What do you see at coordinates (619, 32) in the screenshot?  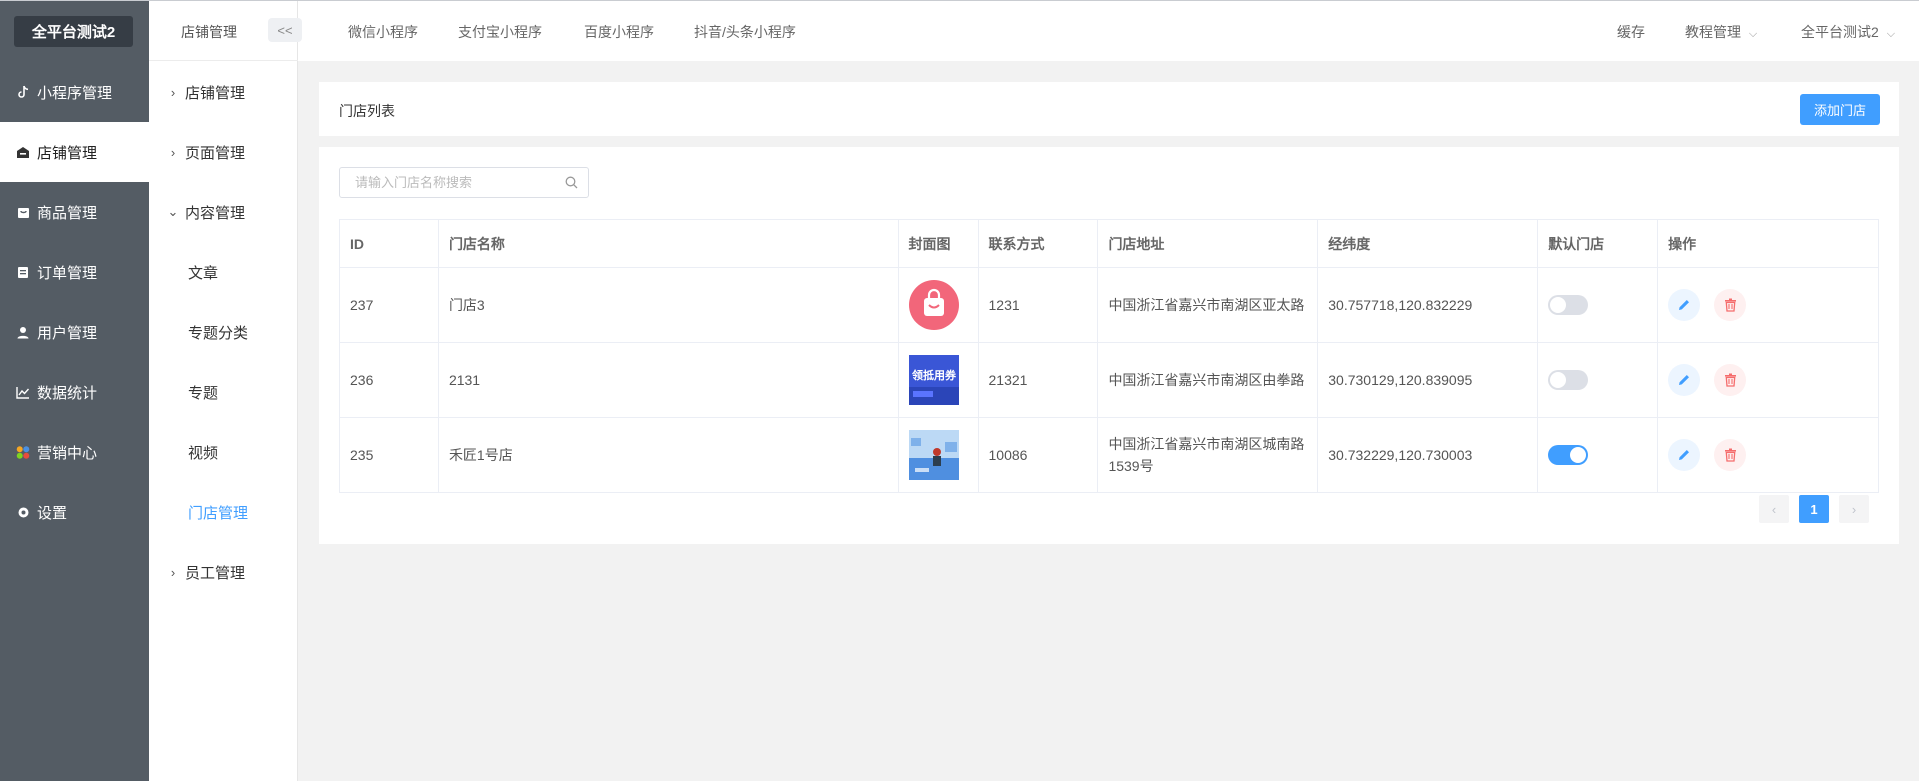 I see `tab-baidu: 百度小程序` at bounding box center [619, 32].